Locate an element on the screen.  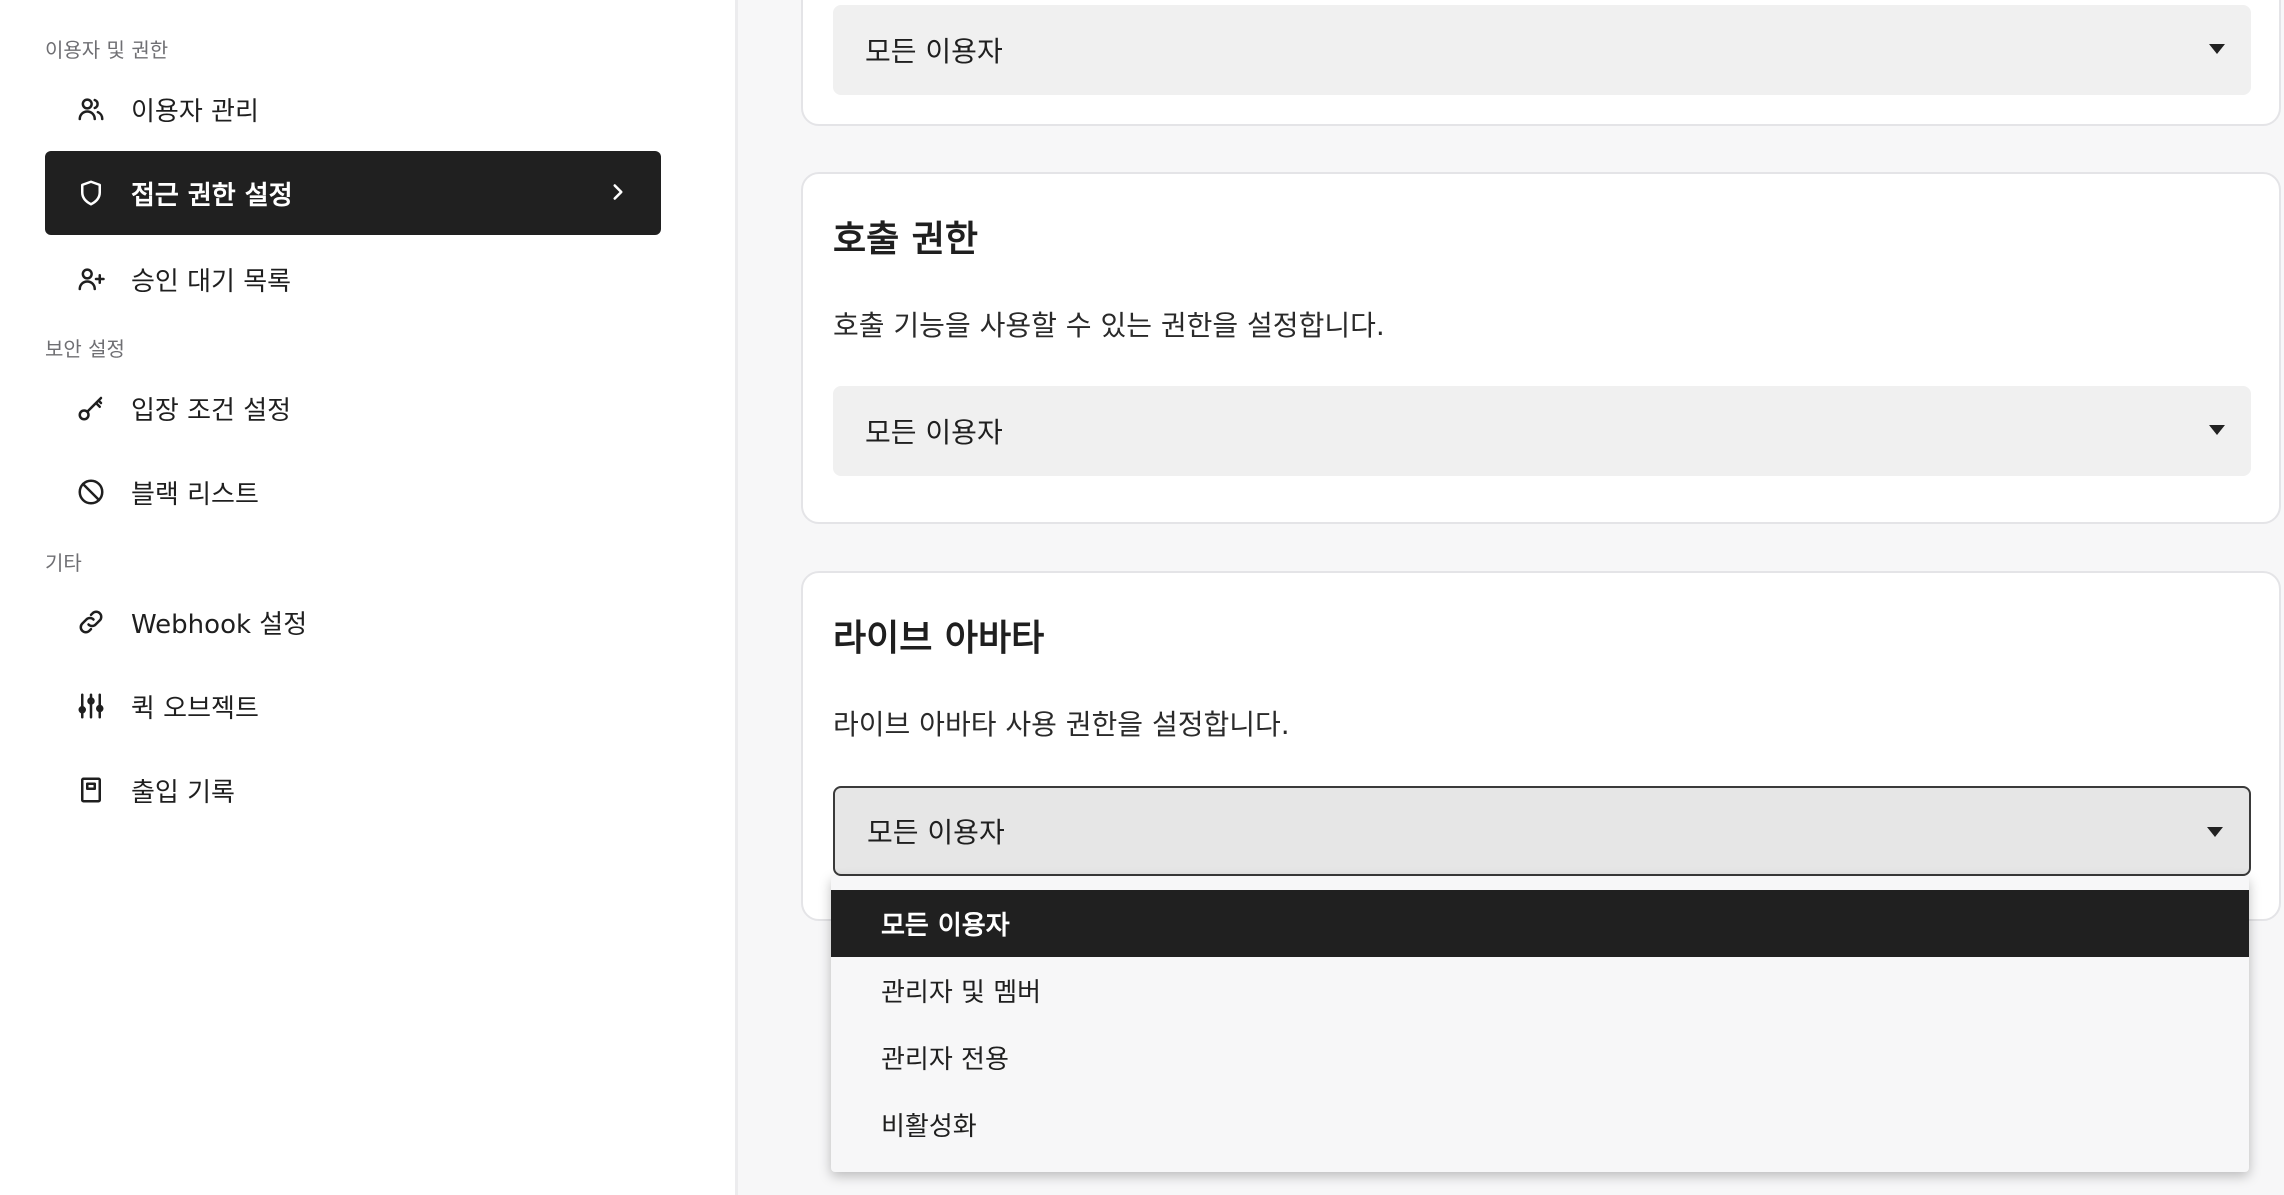
sidebar-item-label: 블랙 리스트 is located at coordinates (195, 494).